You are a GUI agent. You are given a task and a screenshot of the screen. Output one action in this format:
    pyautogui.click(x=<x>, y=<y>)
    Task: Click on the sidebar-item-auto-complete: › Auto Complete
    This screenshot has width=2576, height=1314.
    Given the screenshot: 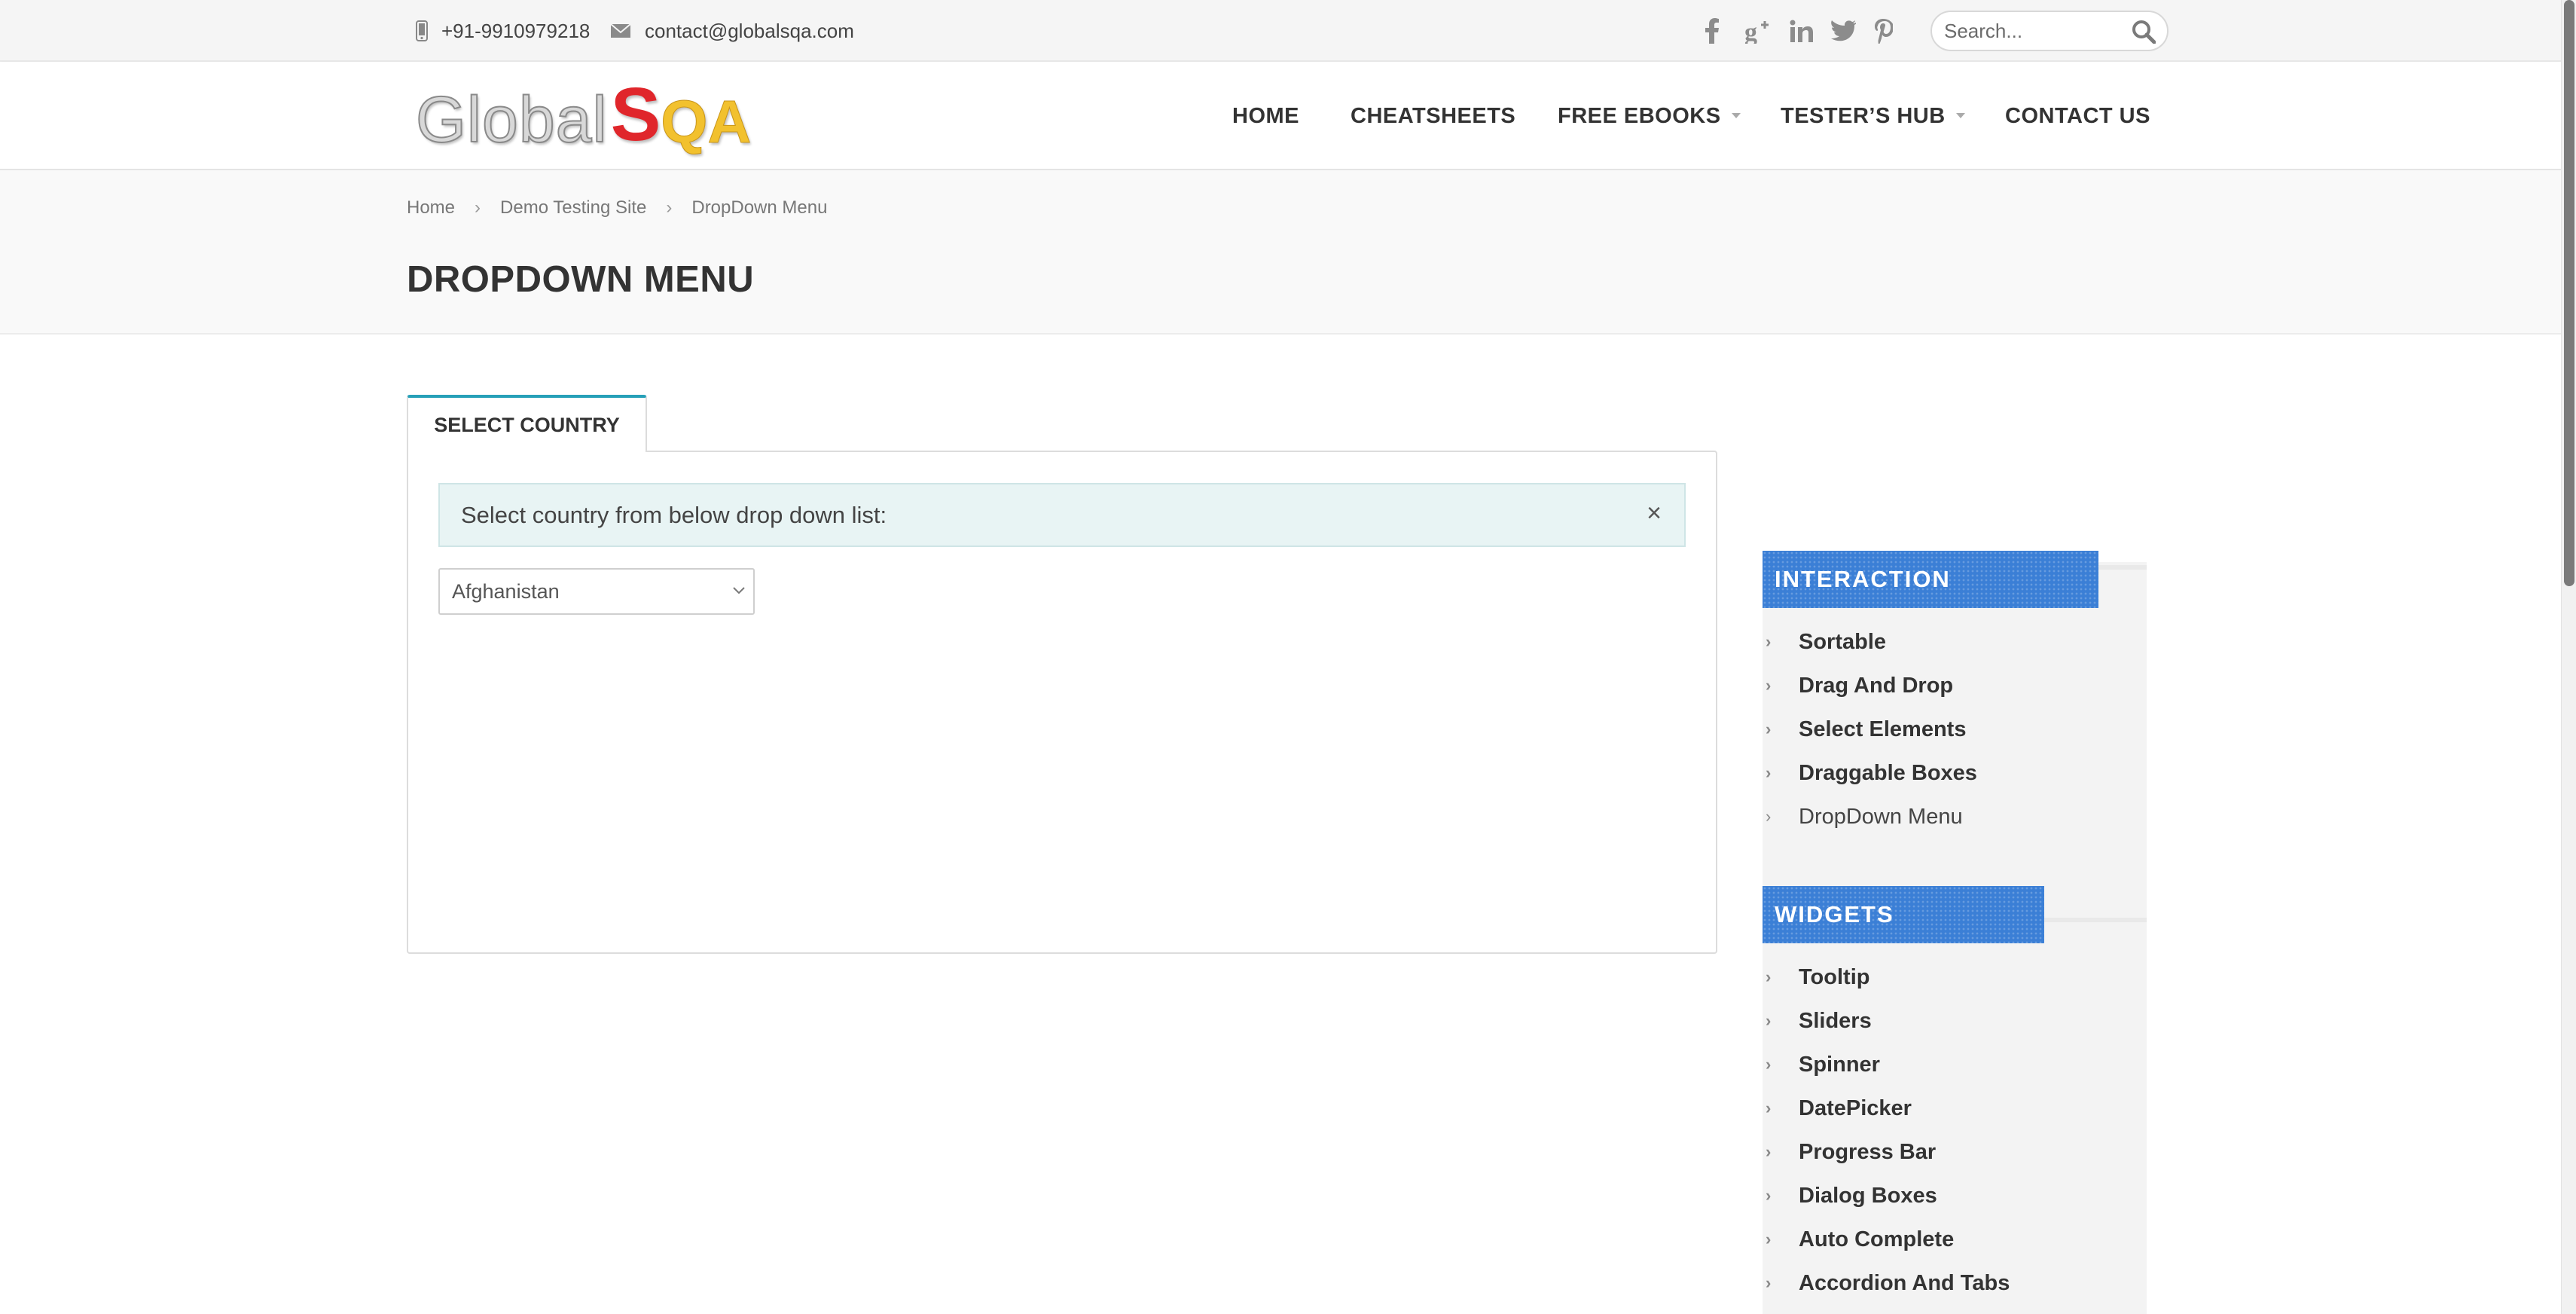 What is the action you would take?
    pyautogui.click(x=1860, y=1239)
    